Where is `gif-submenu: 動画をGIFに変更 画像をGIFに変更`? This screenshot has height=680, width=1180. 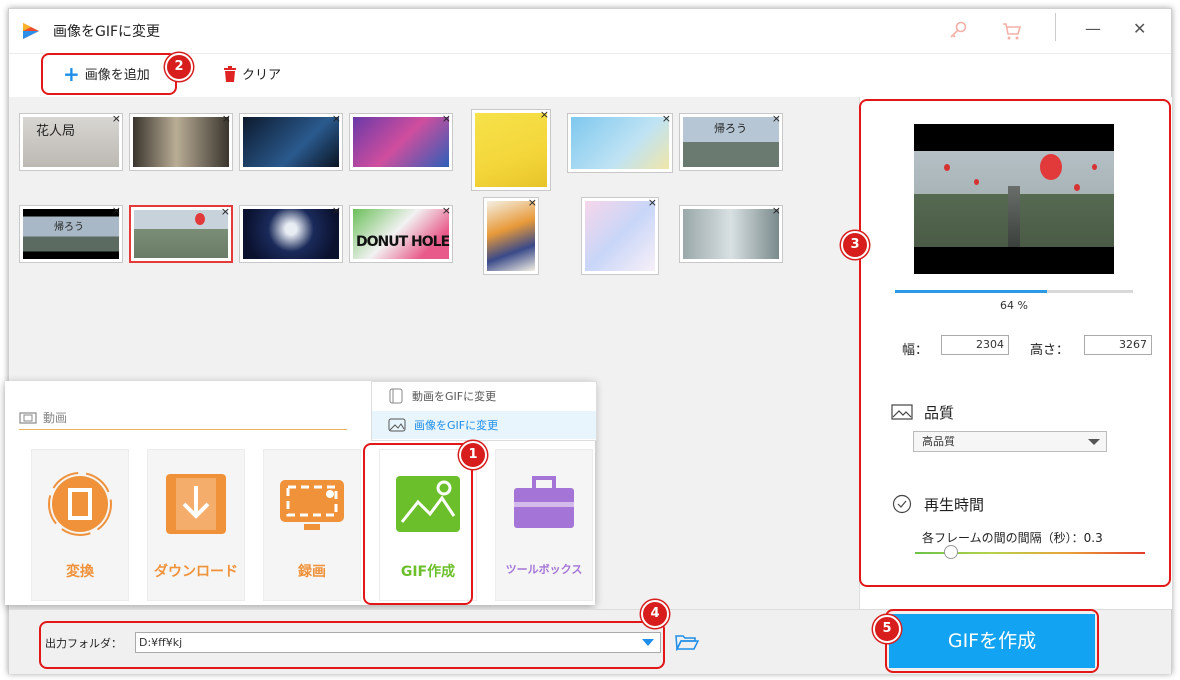 gif-submenu: 動画をGIFに変更 画像をGIFに変更 is located at coordinates (484, 411).